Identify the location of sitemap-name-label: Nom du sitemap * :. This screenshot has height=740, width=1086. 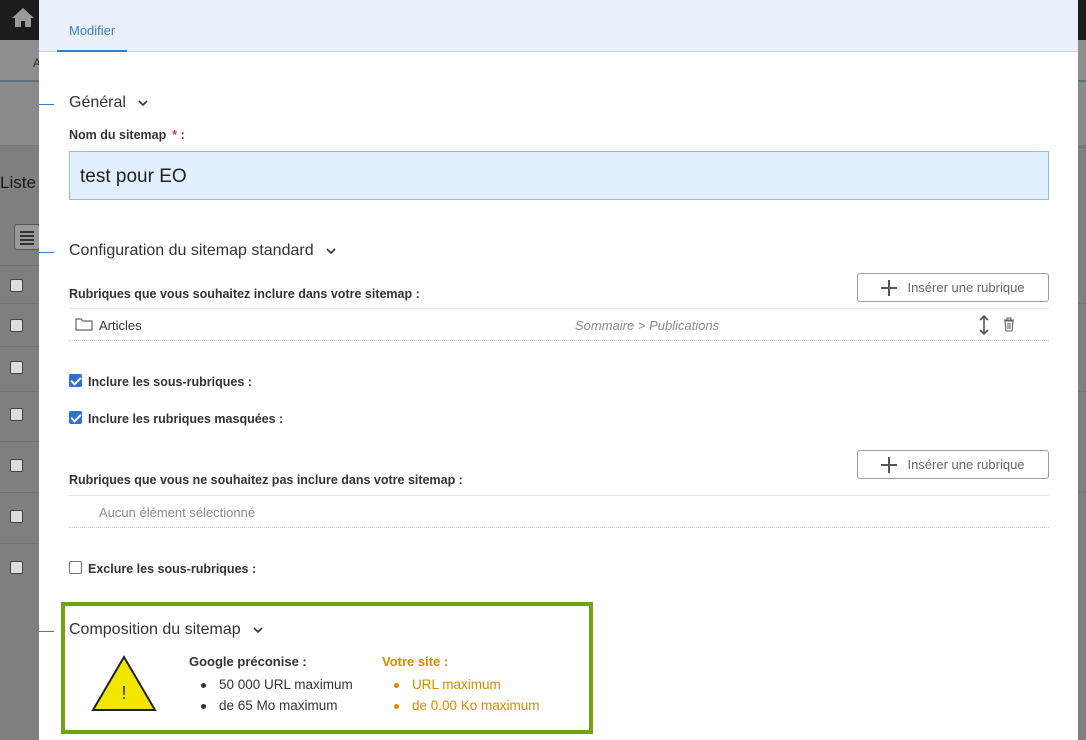
(127, 135).